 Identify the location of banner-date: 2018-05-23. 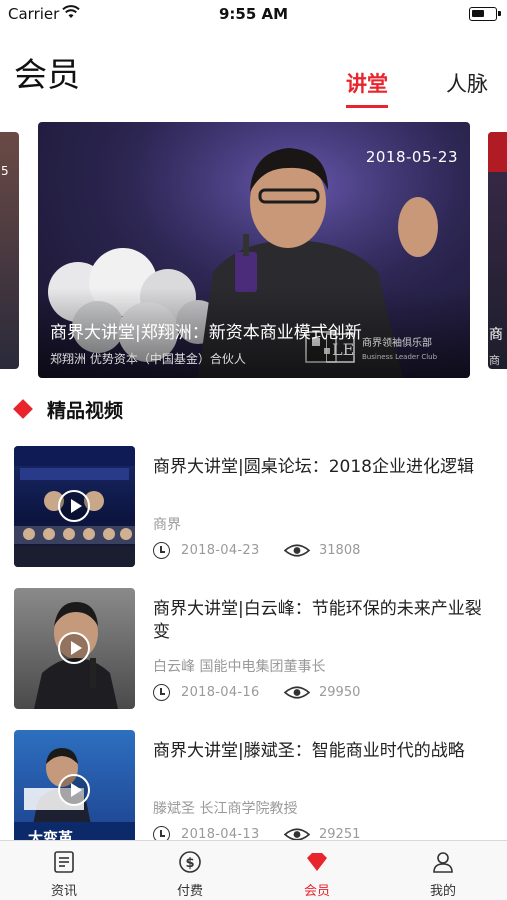
(411, 157).